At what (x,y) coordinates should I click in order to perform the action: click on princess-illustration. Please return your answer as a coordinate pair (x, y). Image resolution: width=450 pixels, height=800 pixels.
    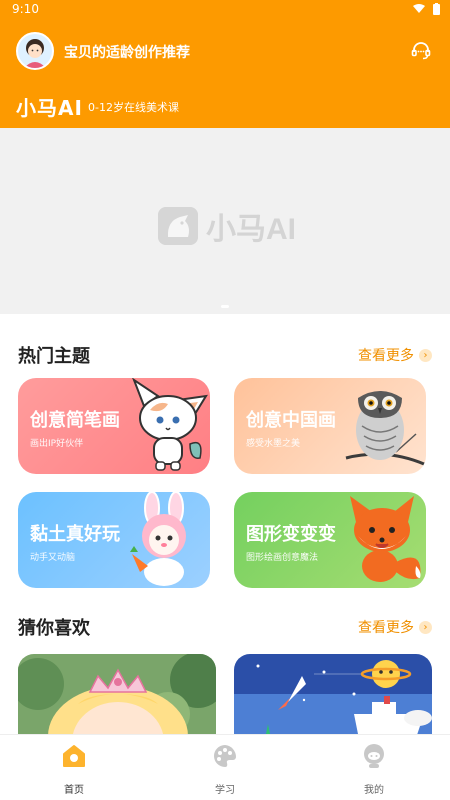
    Looking at the image, I should click on (117, 699).